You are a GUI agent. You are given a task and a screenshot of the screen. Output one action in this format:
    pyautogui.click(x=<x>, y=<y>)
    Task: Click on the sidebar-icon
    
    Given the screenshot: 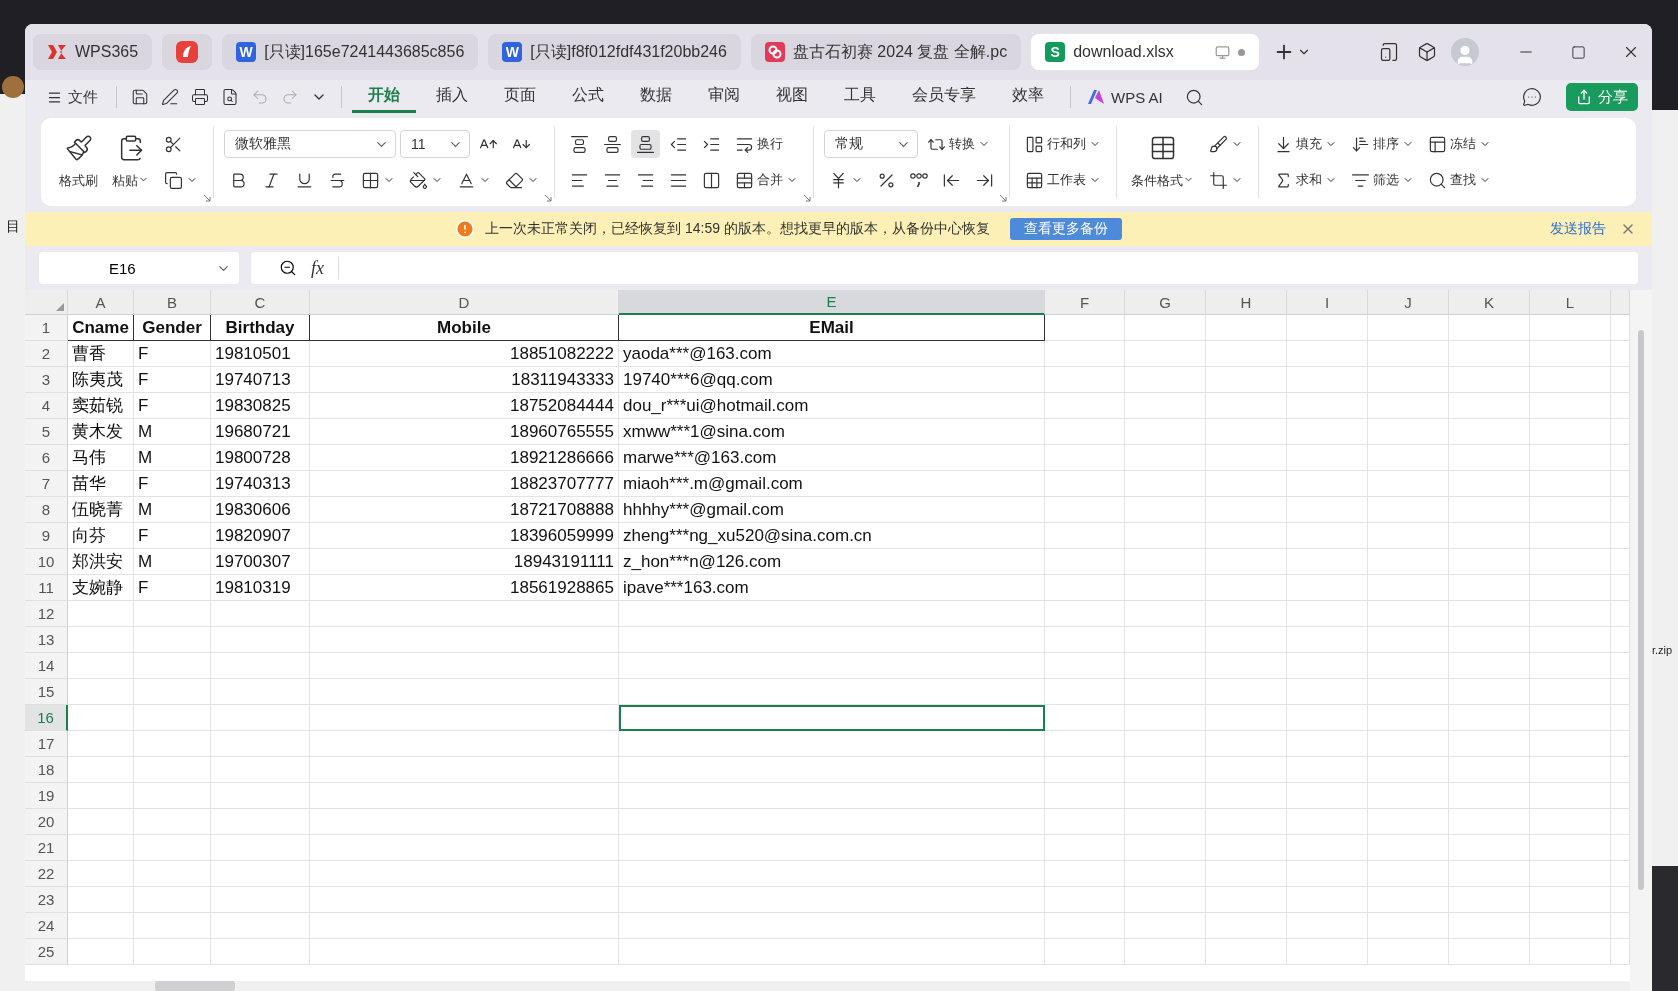 What is the action you would take?
    pyautogui.click(x=1389, y=52)
    